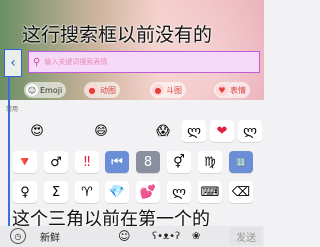  Describe the element at coordinates (139, 62) in the screenshot. I see `search-input` at that location.